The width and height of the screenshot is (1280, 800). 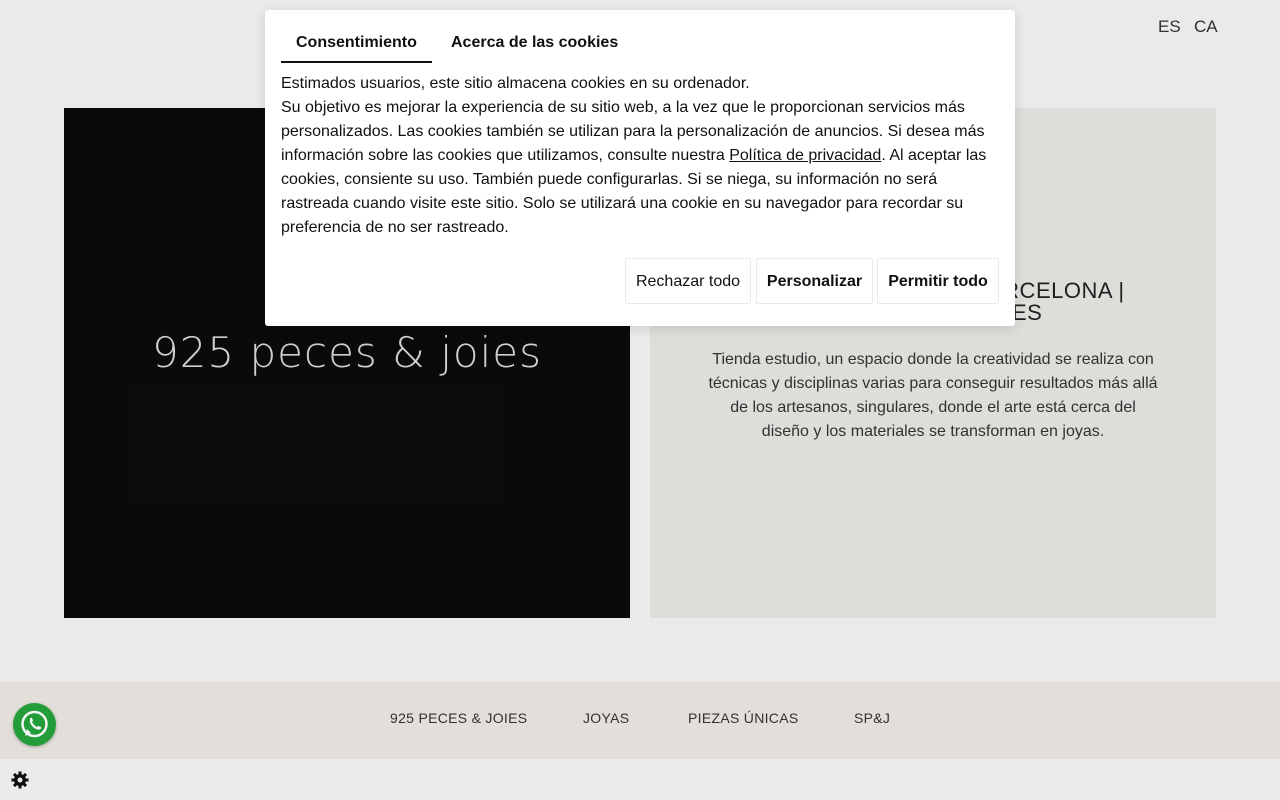 What do you see at coordinates (356, 48) in the screenshot?
I see `tab-consent: Consentimiento` at bounding box center [356, 48].